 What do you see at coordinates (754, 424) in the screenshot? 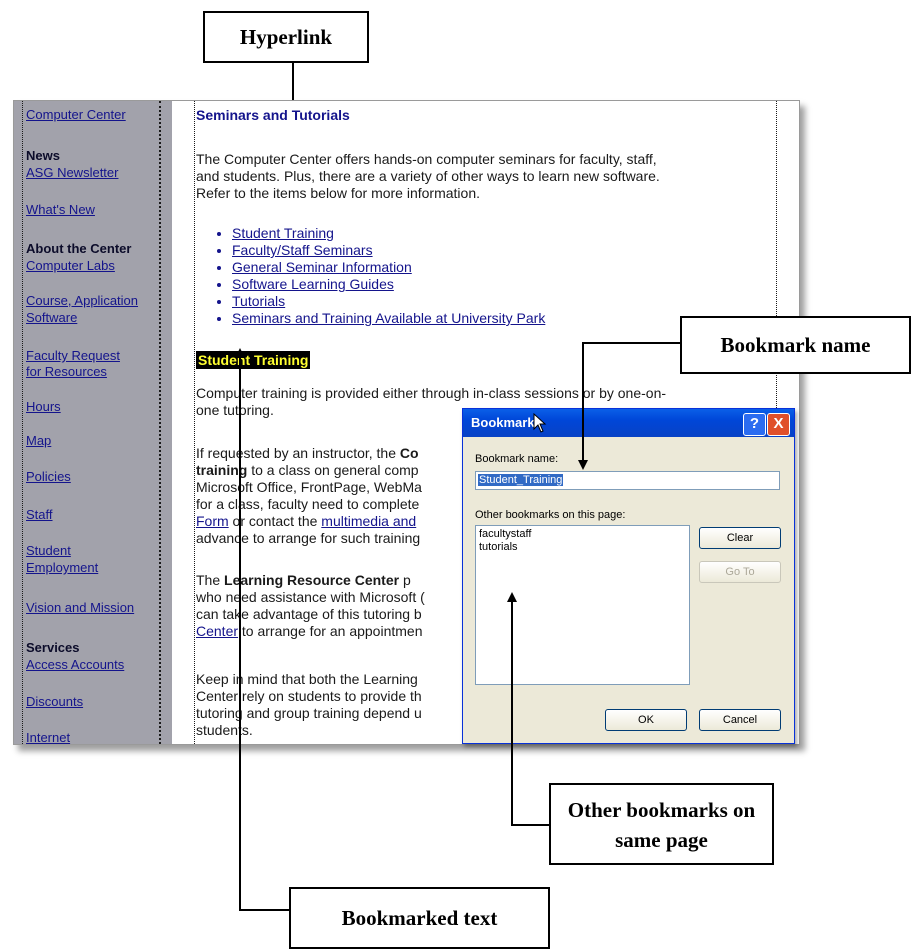
I see `help-button: ?` at bounding box center [754, 424].